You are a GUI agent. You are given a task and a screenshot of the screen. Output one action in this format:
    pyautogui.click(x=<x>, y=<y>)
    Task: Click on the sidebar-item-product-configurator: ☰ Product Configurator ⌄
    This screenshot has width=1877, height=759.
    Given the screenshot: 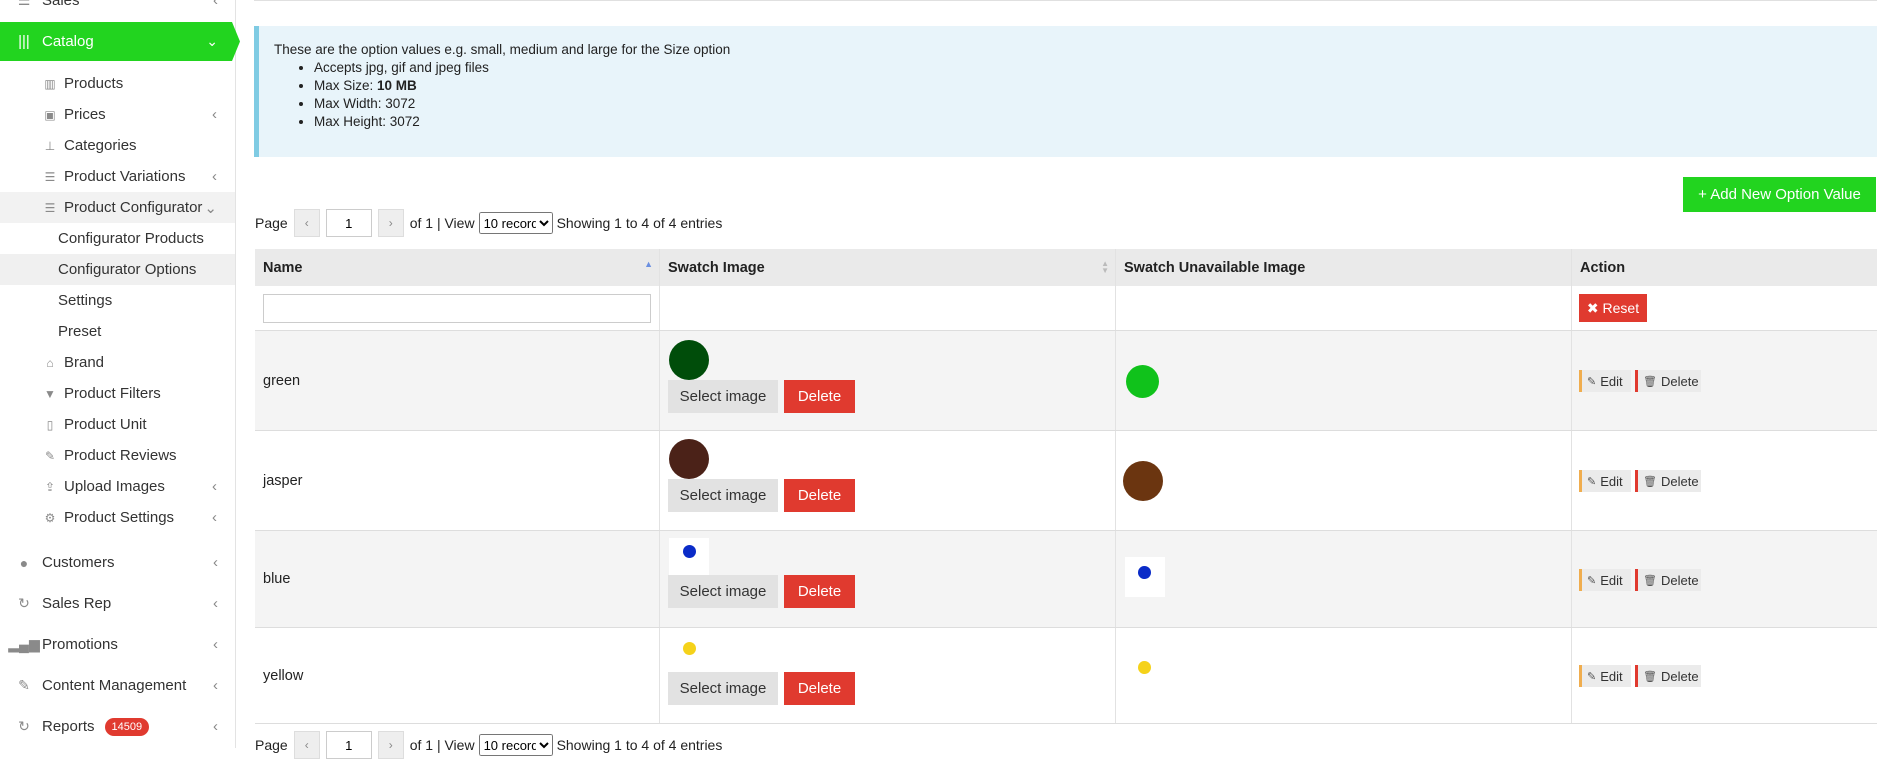 What is the action you would take?
    pyautogui.click(x=117, y=207)
    